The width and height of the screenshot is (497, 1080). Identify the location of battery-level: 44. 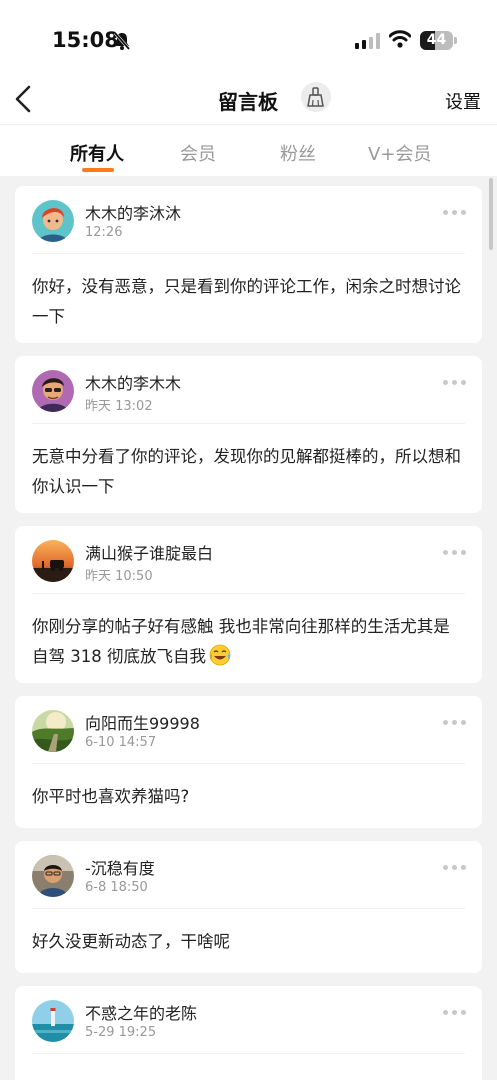
(436, 40).